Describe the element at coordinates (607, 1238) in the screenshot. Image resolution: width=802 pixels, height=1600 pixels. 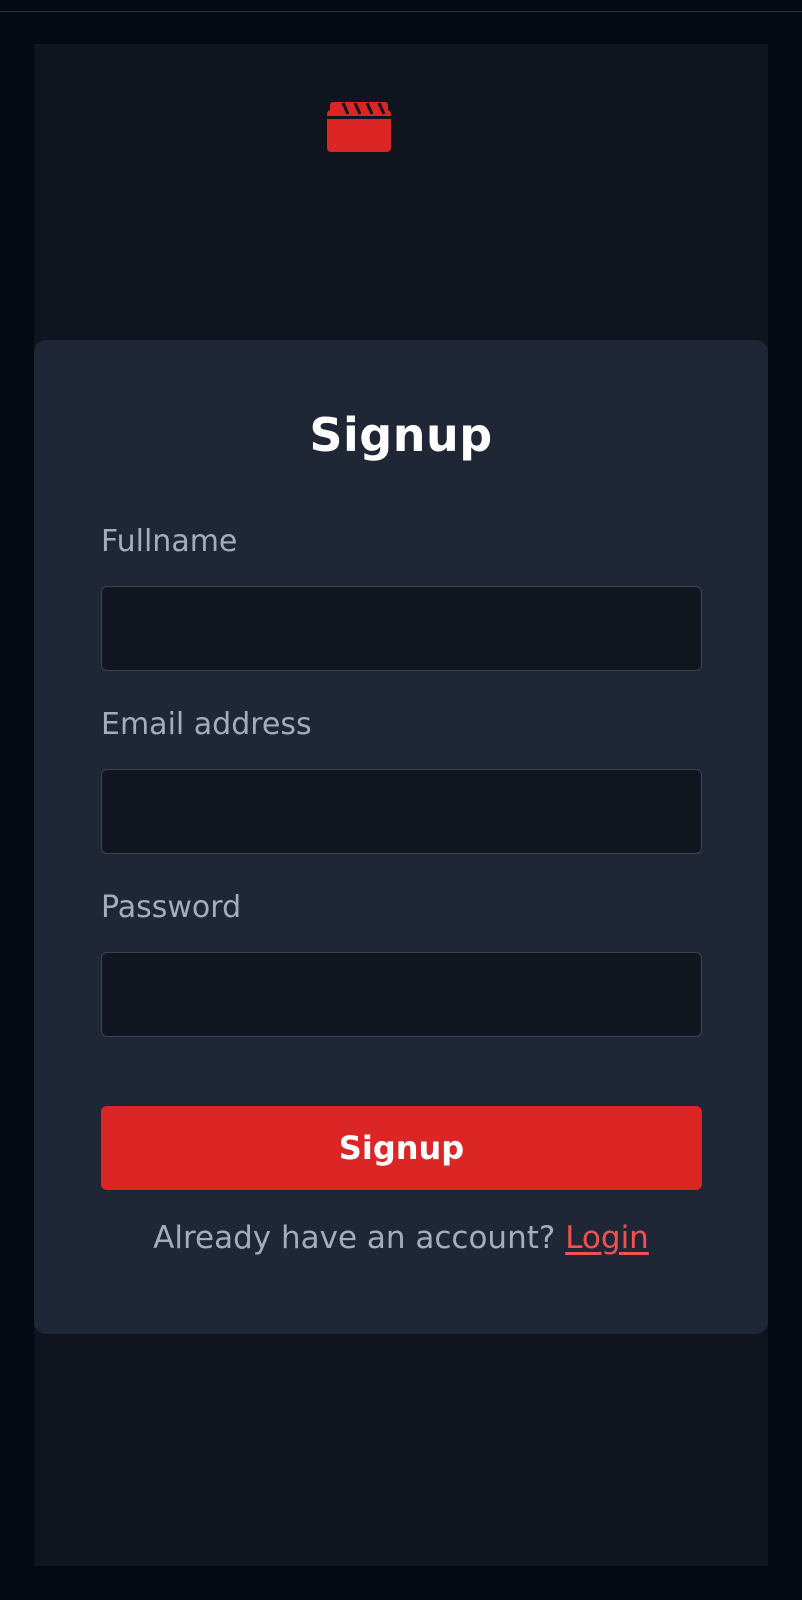
I see `login-link: Login` at that location.